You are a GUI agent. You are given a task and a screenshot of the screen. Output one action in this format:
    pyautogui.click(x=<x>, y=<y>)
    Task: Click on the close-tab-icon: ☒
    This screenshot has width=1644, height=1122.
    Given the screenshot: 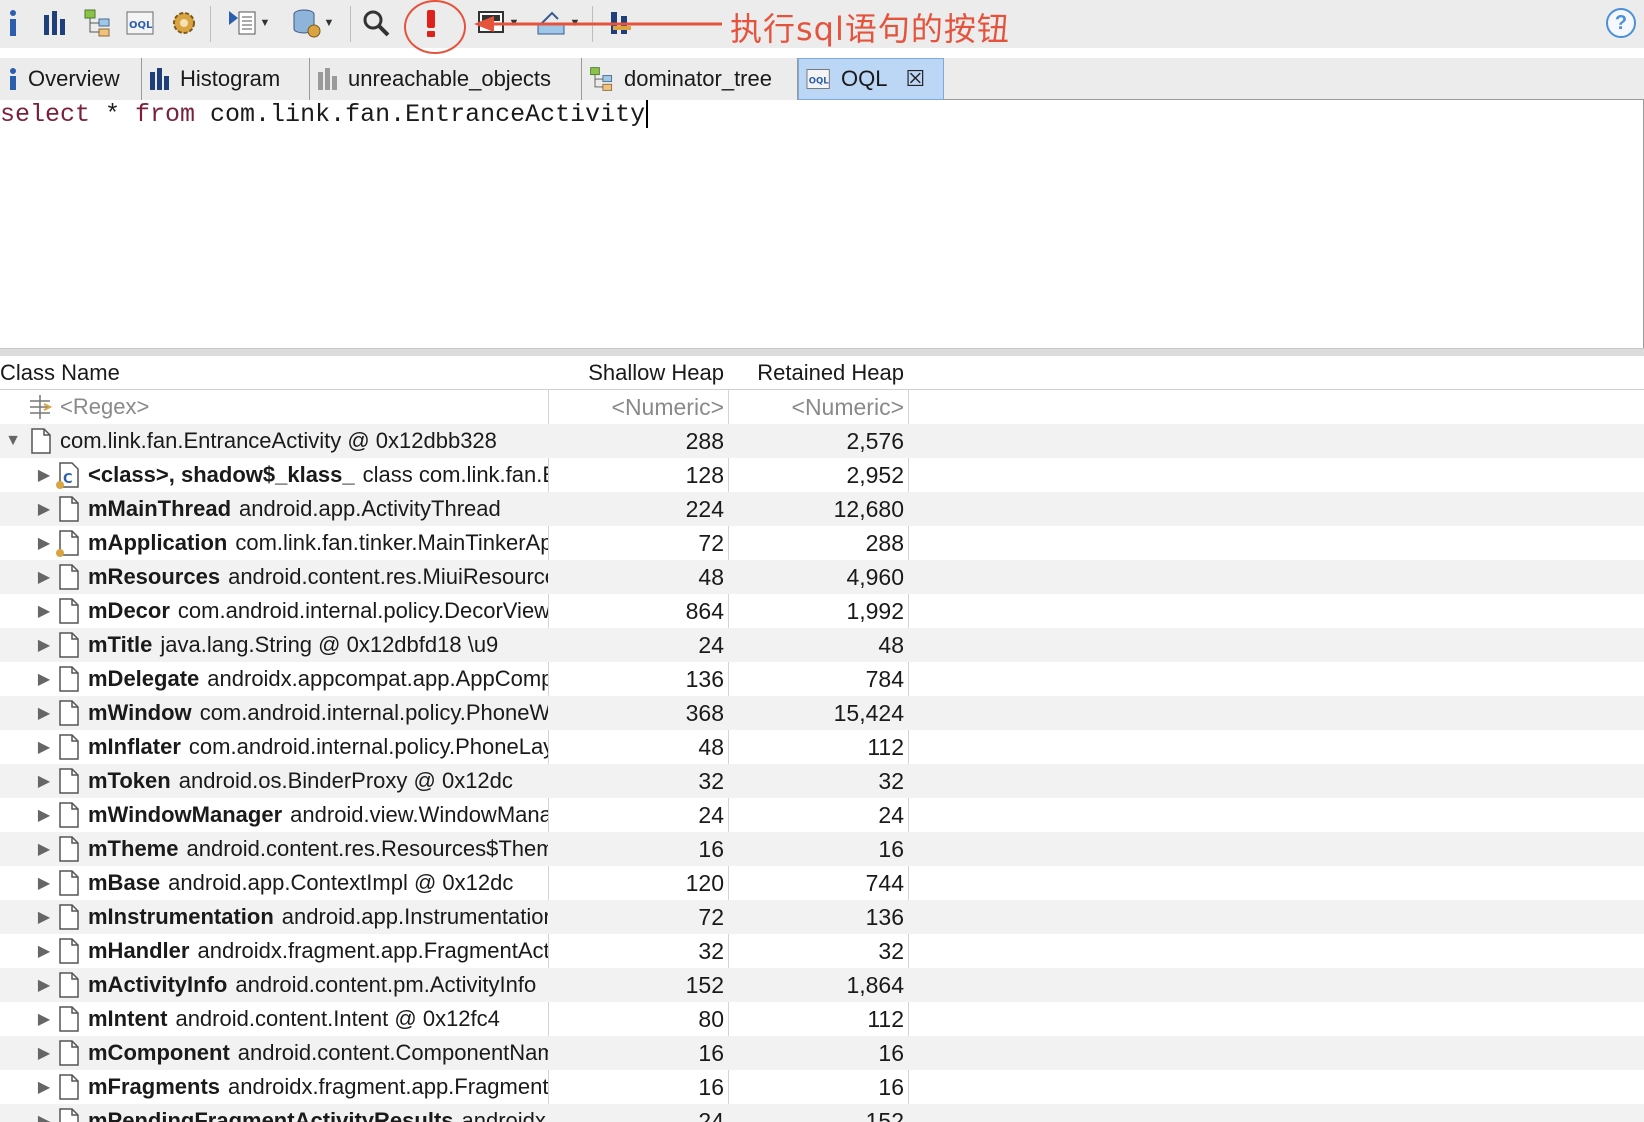 What is the action you would take?
    pyautogui.click(x=915, y=79)
    